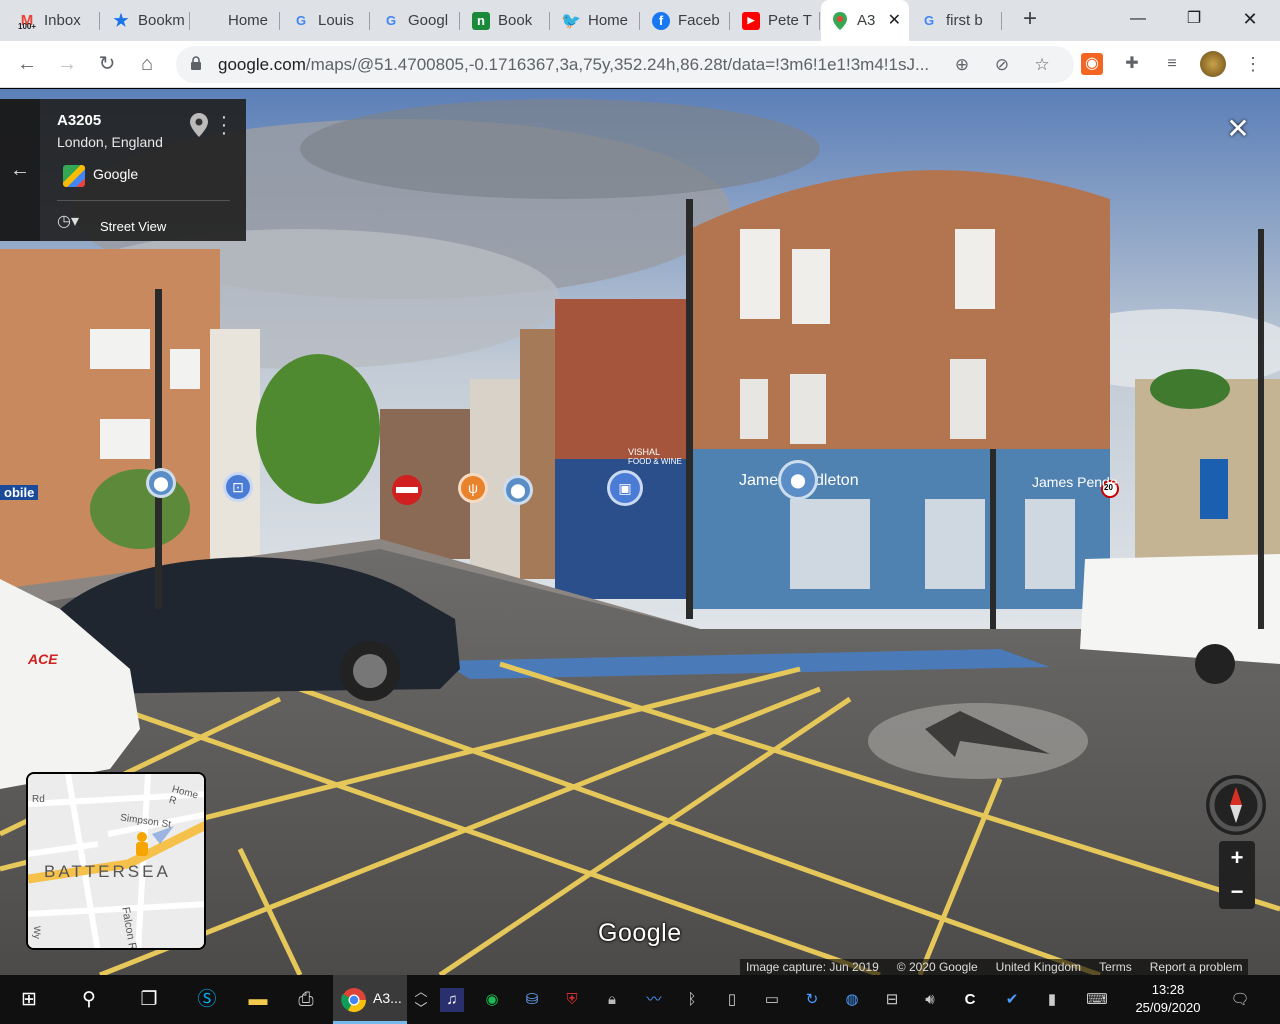  What do you see at coordinates (54, 20) in the screenshot?
I see `tab-gmail: M Inbox` at bounding box center [54, 20].